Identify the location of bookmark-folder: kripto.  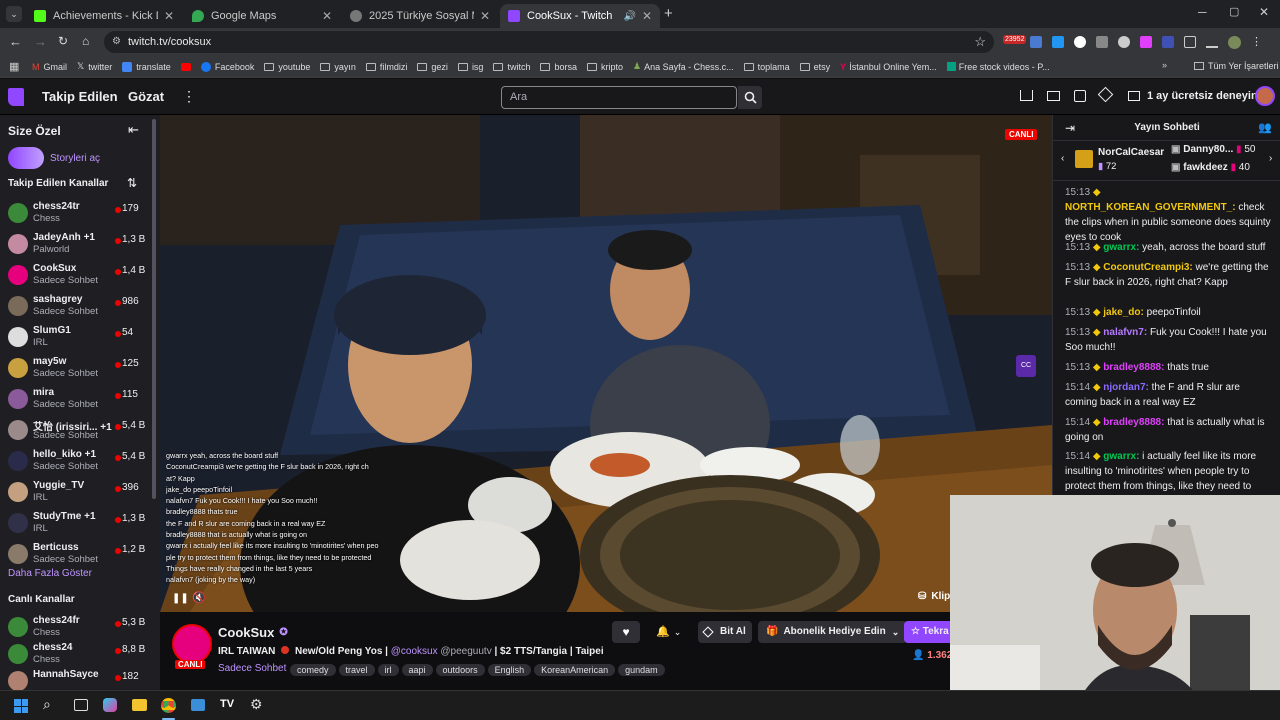
(604, 67).